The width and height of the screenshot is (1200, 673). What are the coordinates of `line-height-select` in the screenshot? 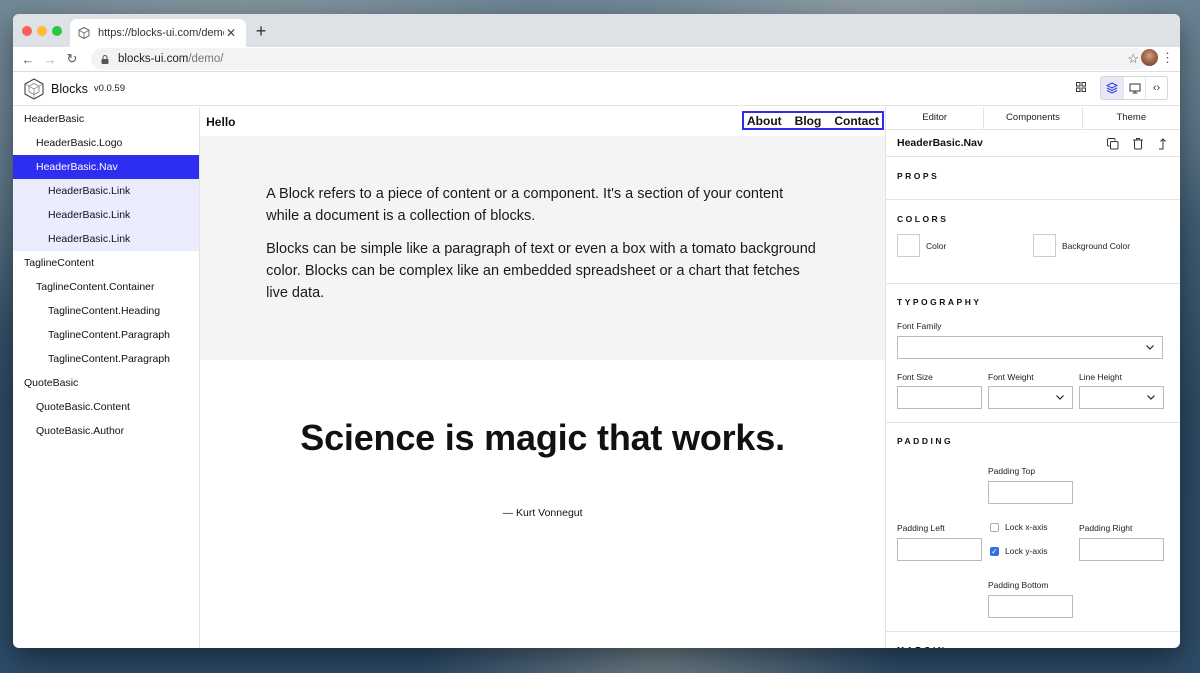 It's located at (1121, 397).